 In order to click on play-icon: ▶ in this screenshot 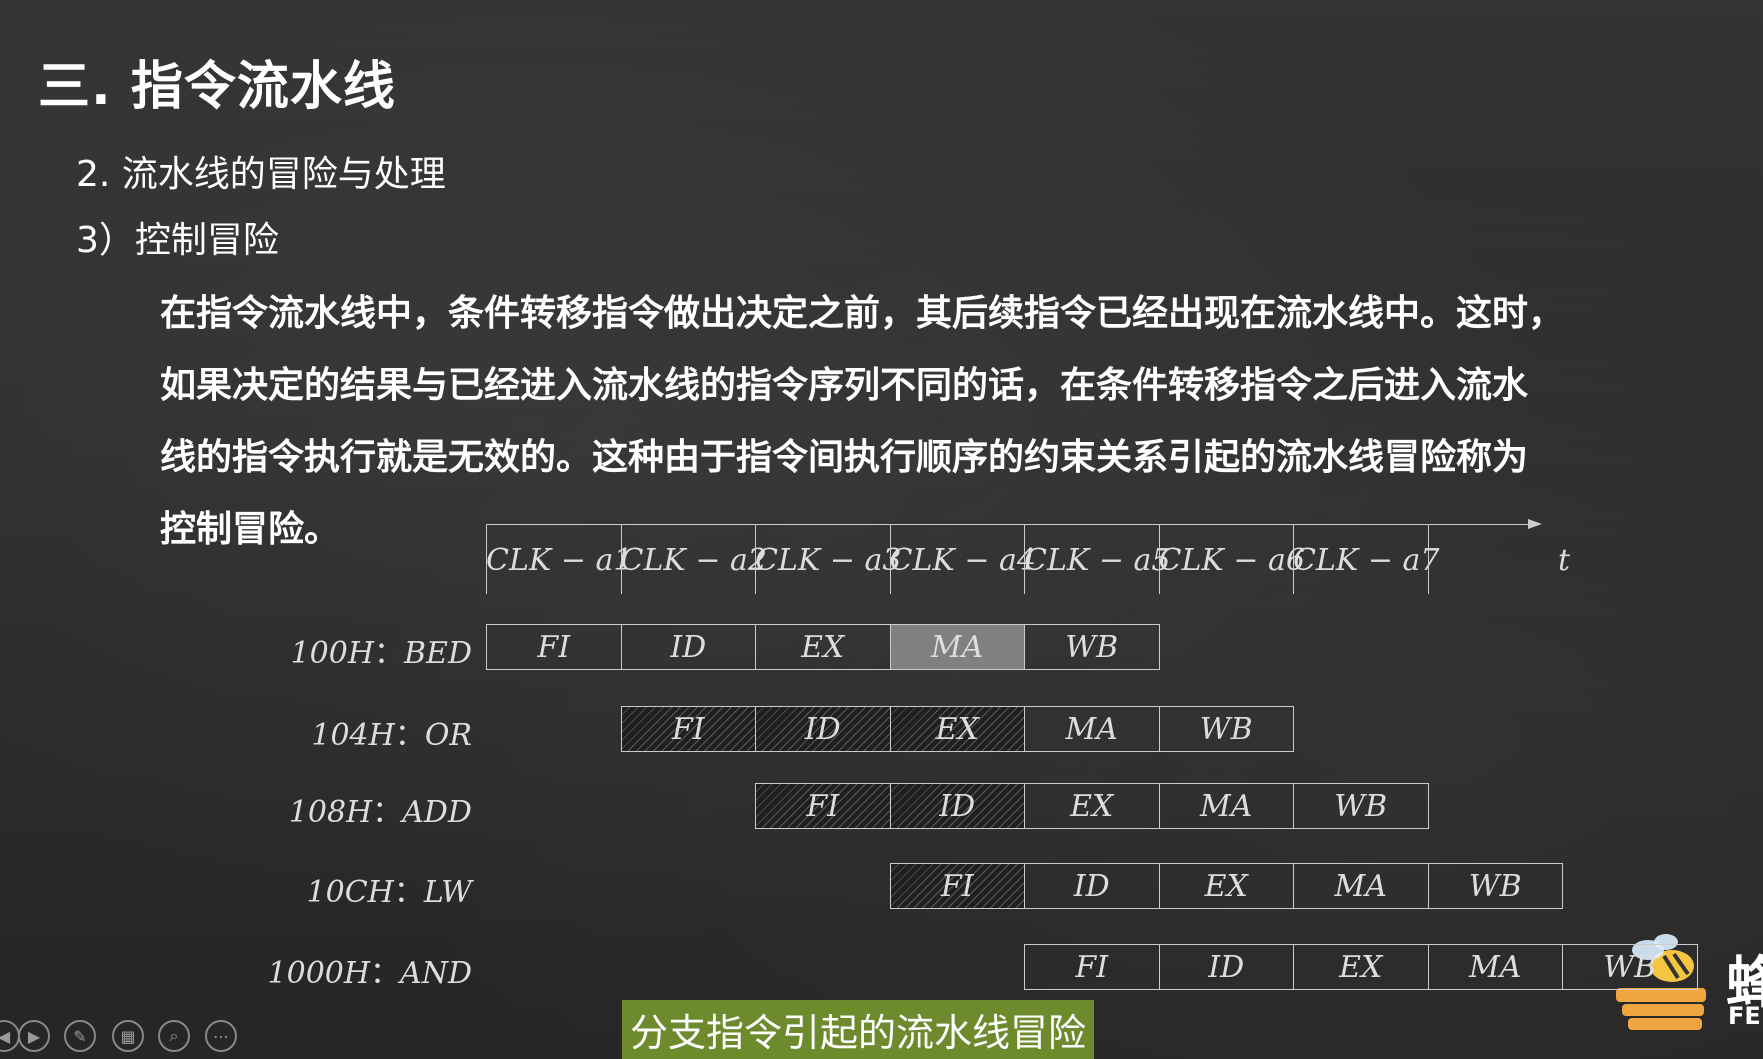, I will do `click(34, 1036)`.